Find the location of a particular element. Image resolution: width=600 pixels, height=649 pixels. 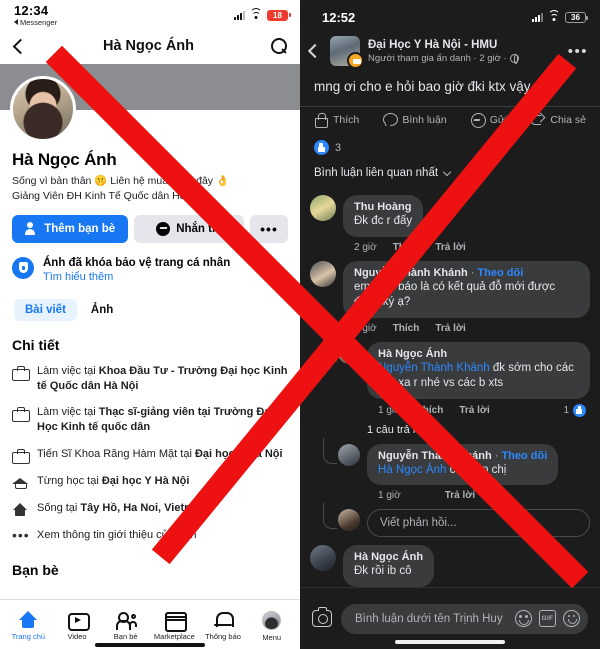

tab-label: Bạn bè is located at coordinates (125, 636).